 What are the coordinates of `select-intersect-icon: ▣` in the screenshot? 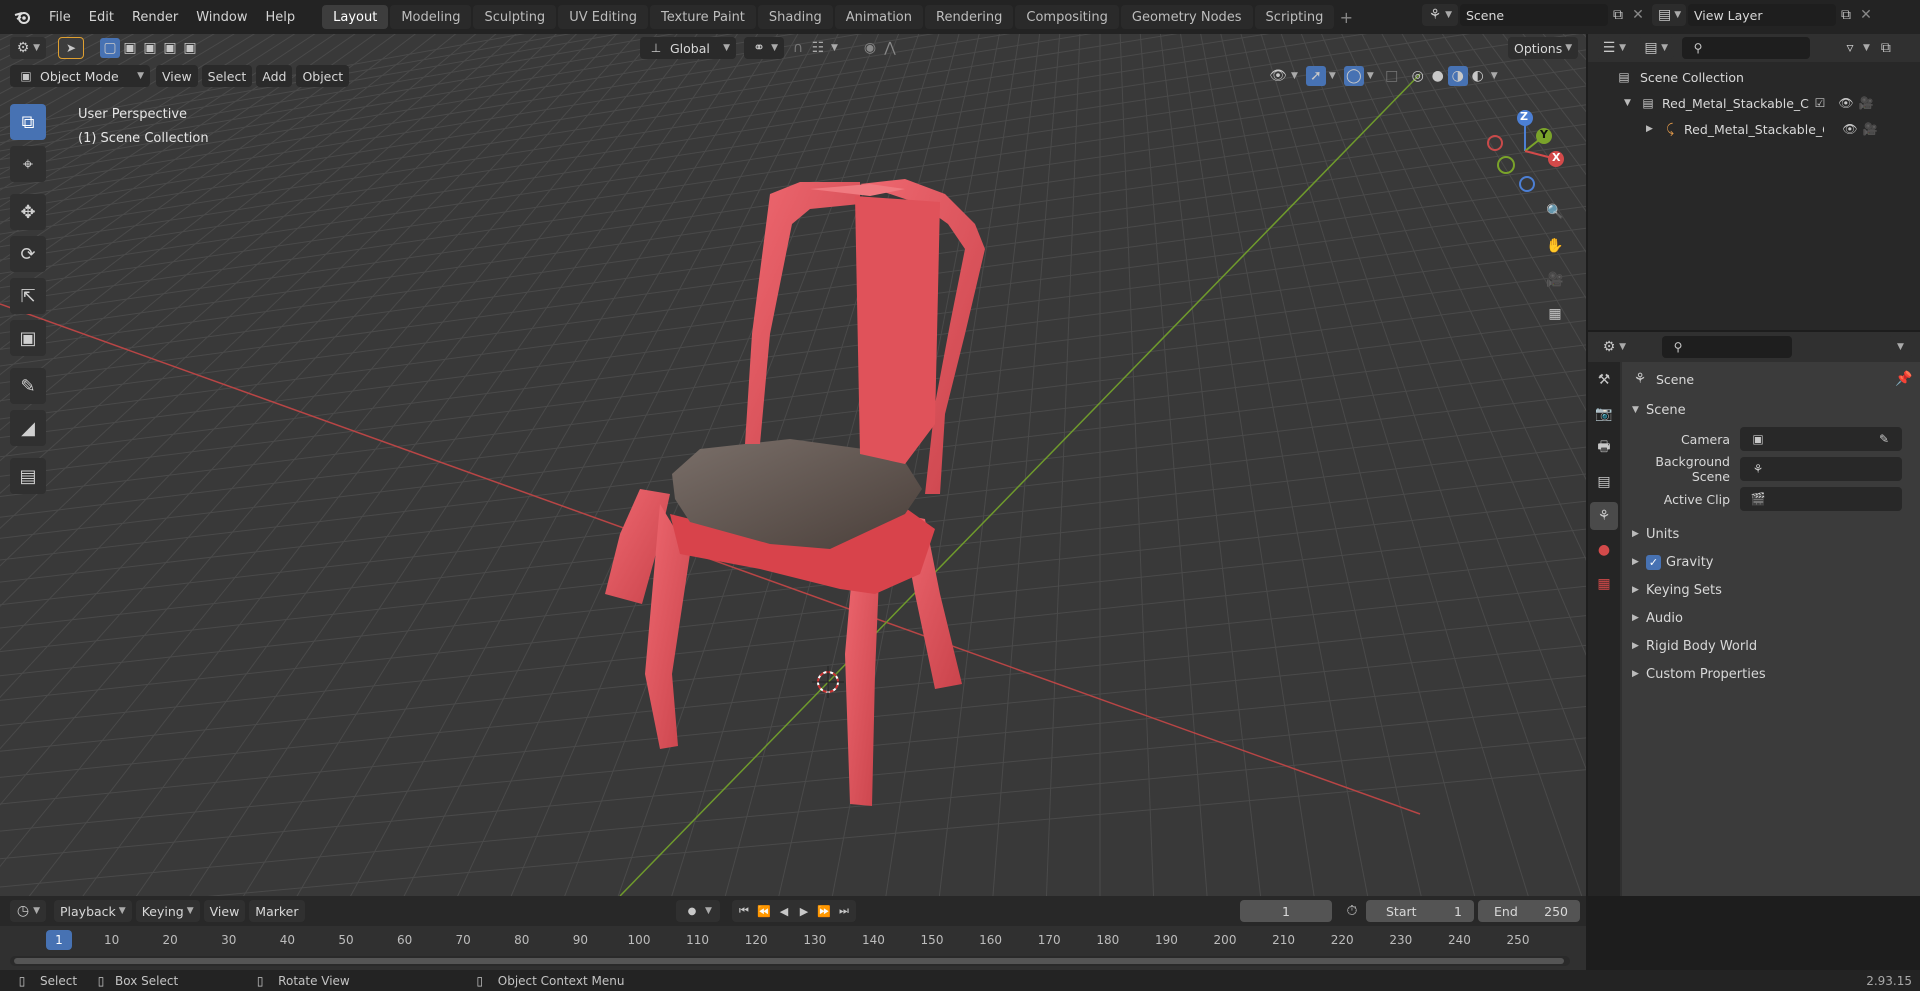 It's located at (190, 48).